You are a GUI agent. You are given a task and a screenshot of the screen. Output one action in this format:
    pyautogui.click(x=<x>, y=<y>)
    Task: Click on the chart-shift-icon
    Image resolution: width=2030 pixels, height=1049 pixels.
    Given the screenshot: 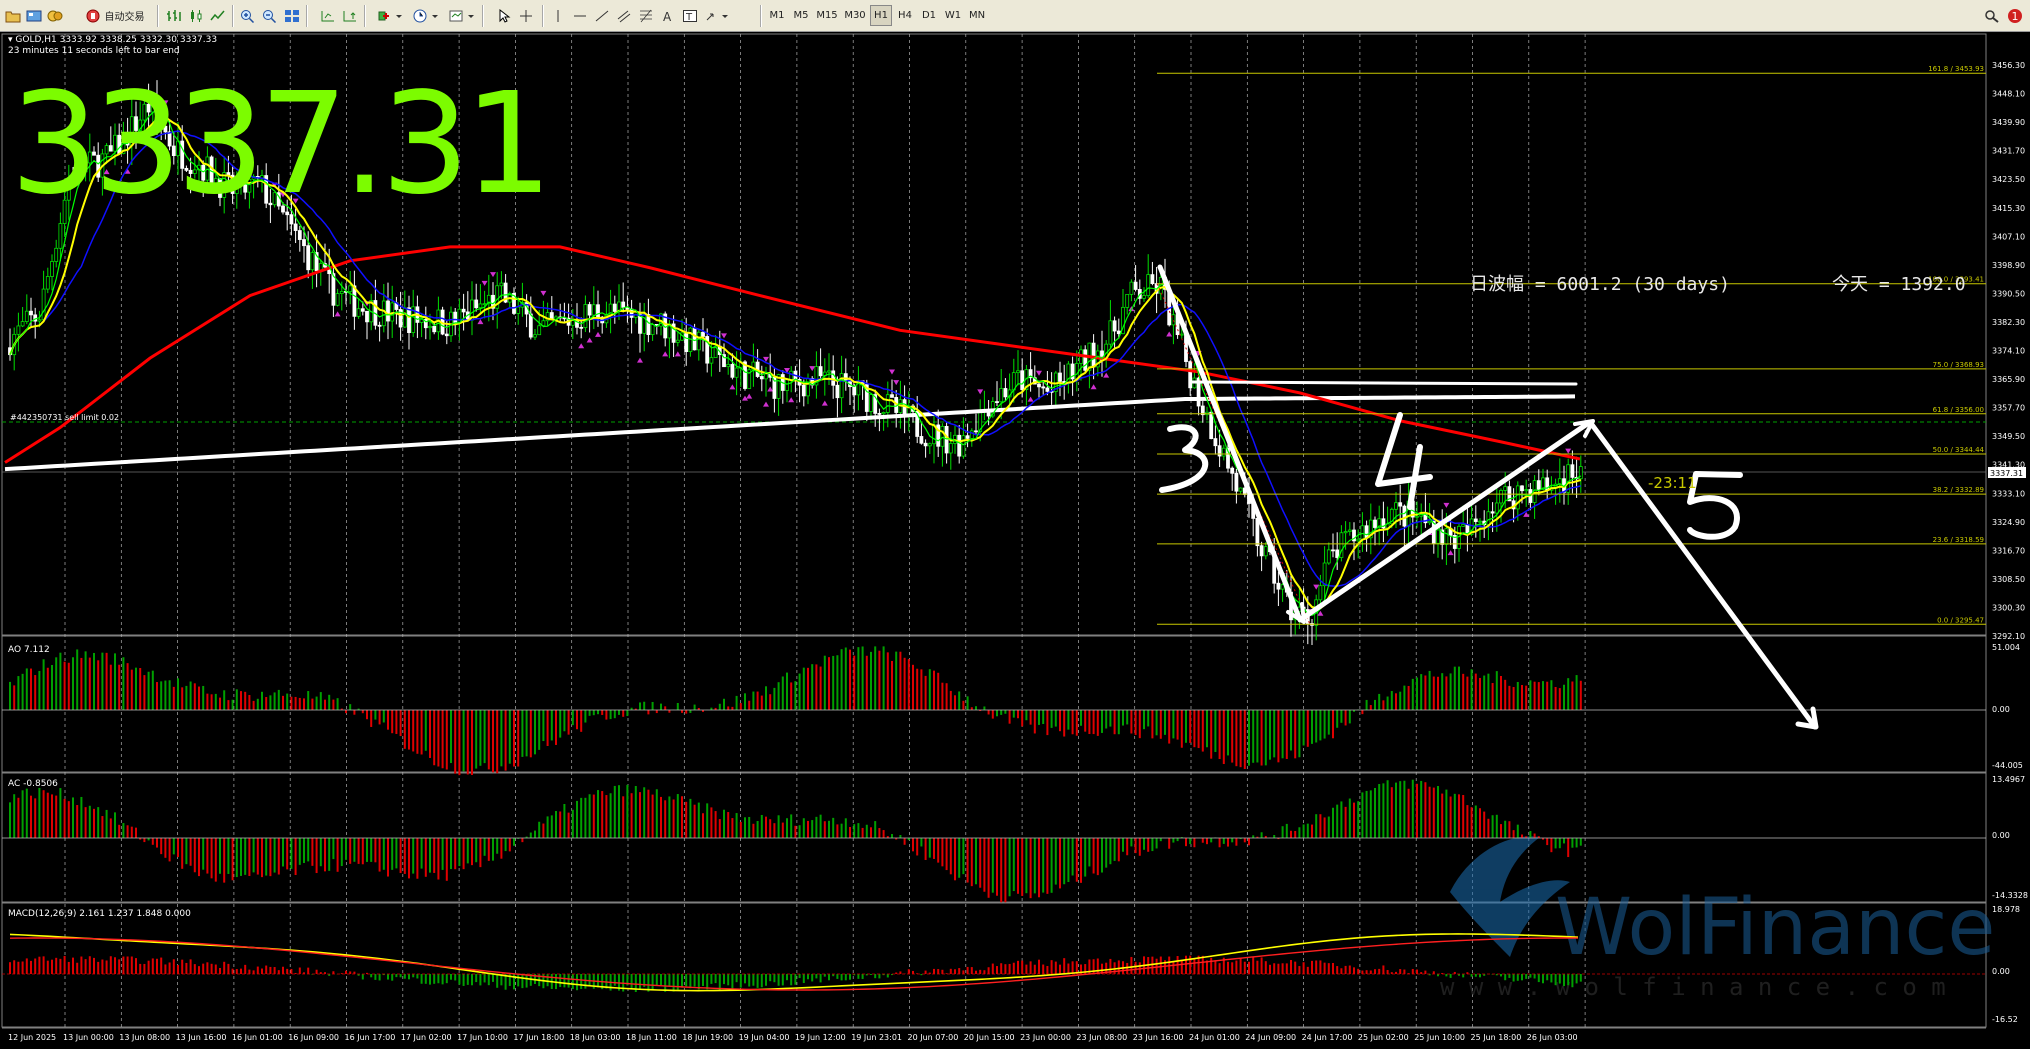 What is the action you would take?
    pyautogui.click(x=328, y=15)
    